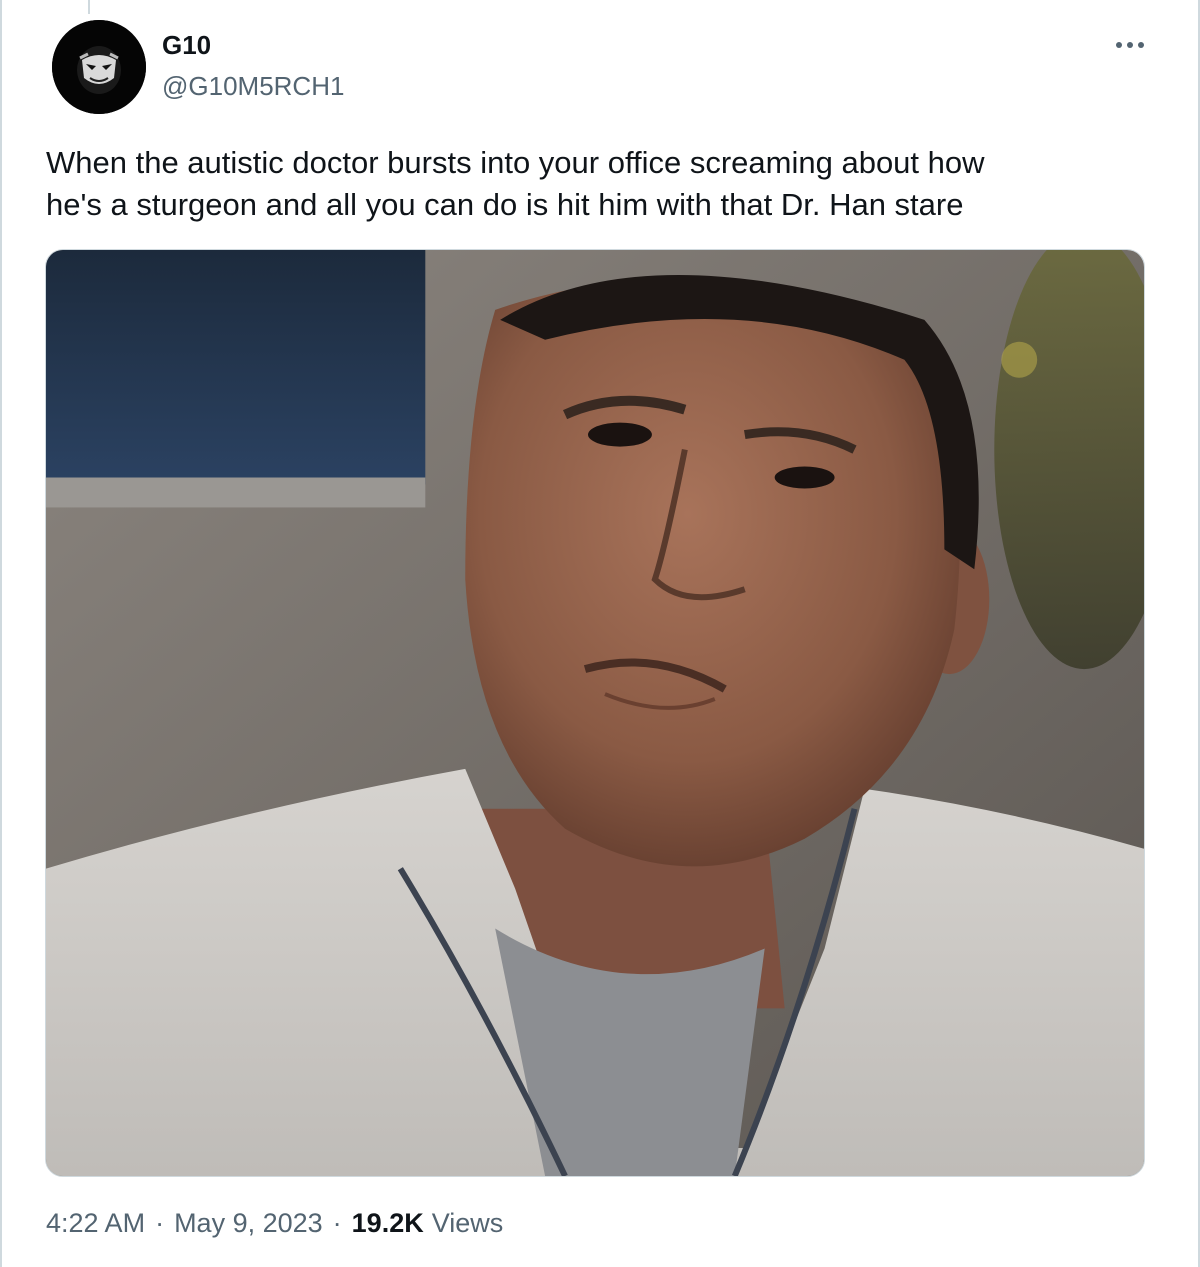  Describe the element at coordinates (95, 1223) in the screenshot. I see `tweet-time: 4:22 AM` at that location.